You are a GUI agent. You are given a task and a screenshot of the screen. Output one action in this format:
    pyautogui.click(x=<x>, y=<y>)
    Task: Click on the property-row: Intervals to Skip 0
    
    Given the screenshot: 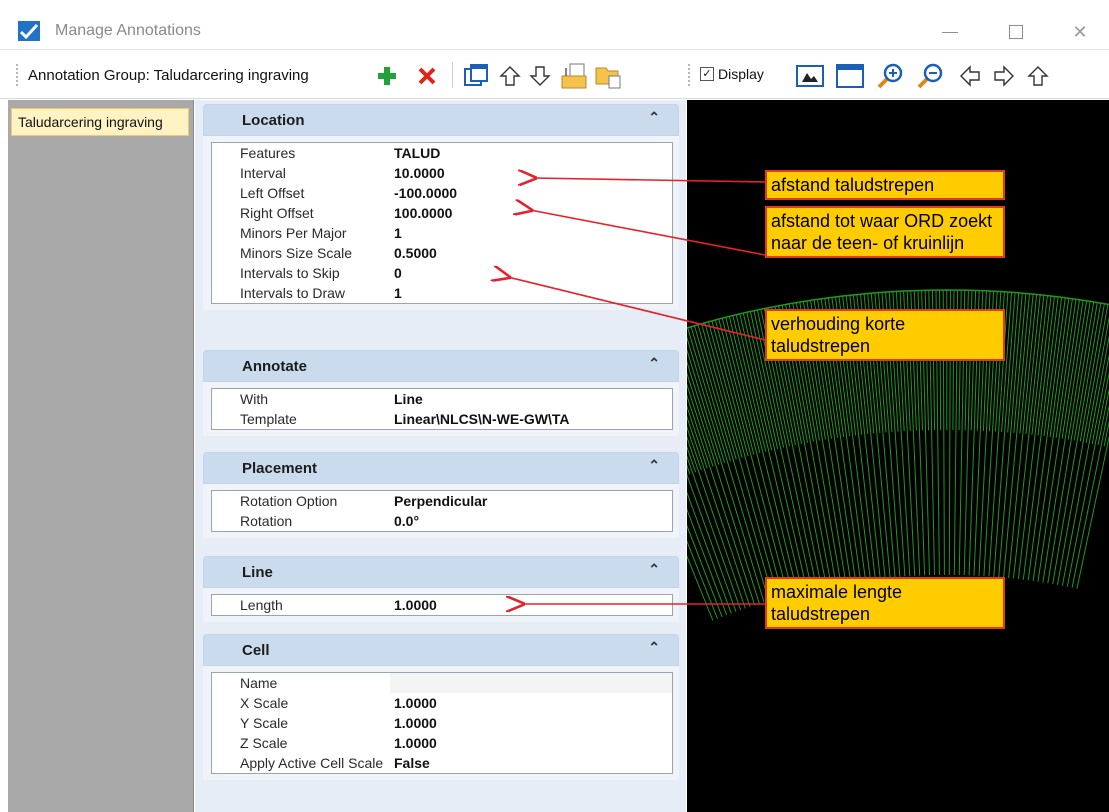 What is the action you would take?
    pyautogui.click(x=442, y=273)
    